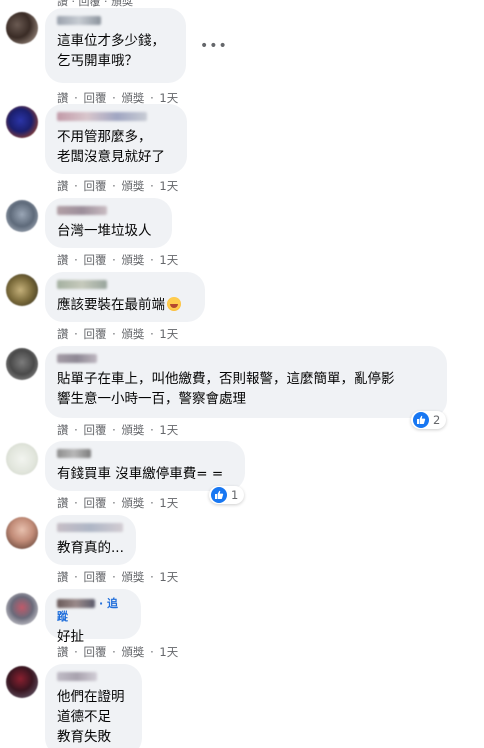 The height and width of the screenshot is (748, 484). Describe the element at coordinates (108, 223) in the screenshot. I see `comment-bubble: 台灣一堆垃圾人` at that location.